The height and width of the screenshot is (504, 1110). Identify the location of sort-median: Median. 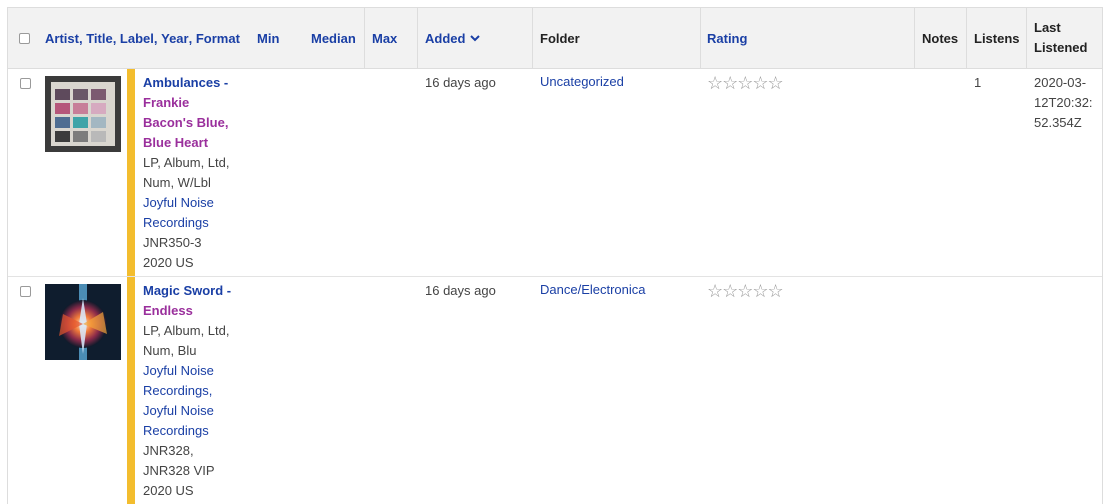
(333, 38).